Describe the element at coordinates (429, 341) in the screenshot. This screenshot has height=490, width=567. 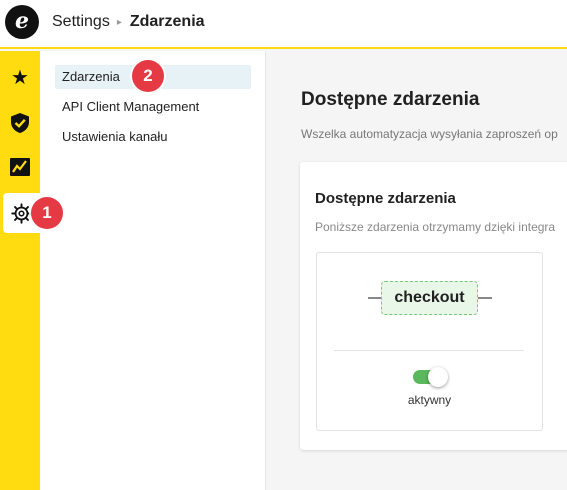
I see `event-tile-checkout: checkout aktywny` at that location.